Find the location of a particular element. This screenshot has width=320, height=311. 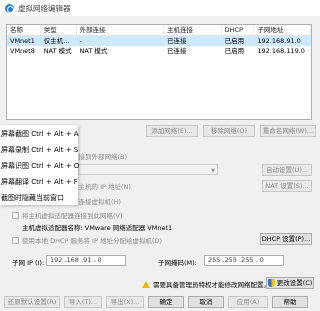

ok-button: 确定 is located at coordinates (166, 302).